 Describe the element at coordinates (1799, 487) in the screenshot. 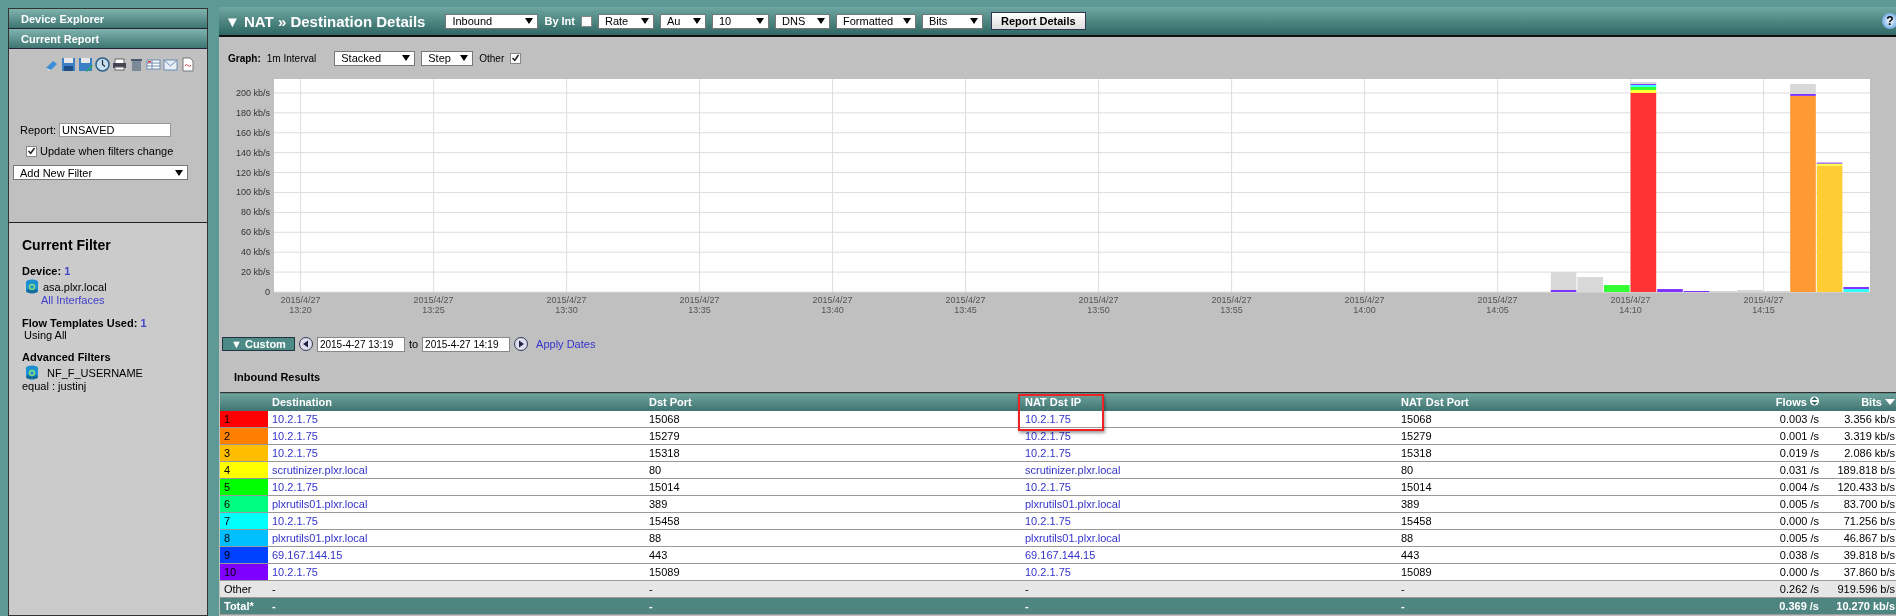

I see `table-cell: 0.004 /s` at that location.